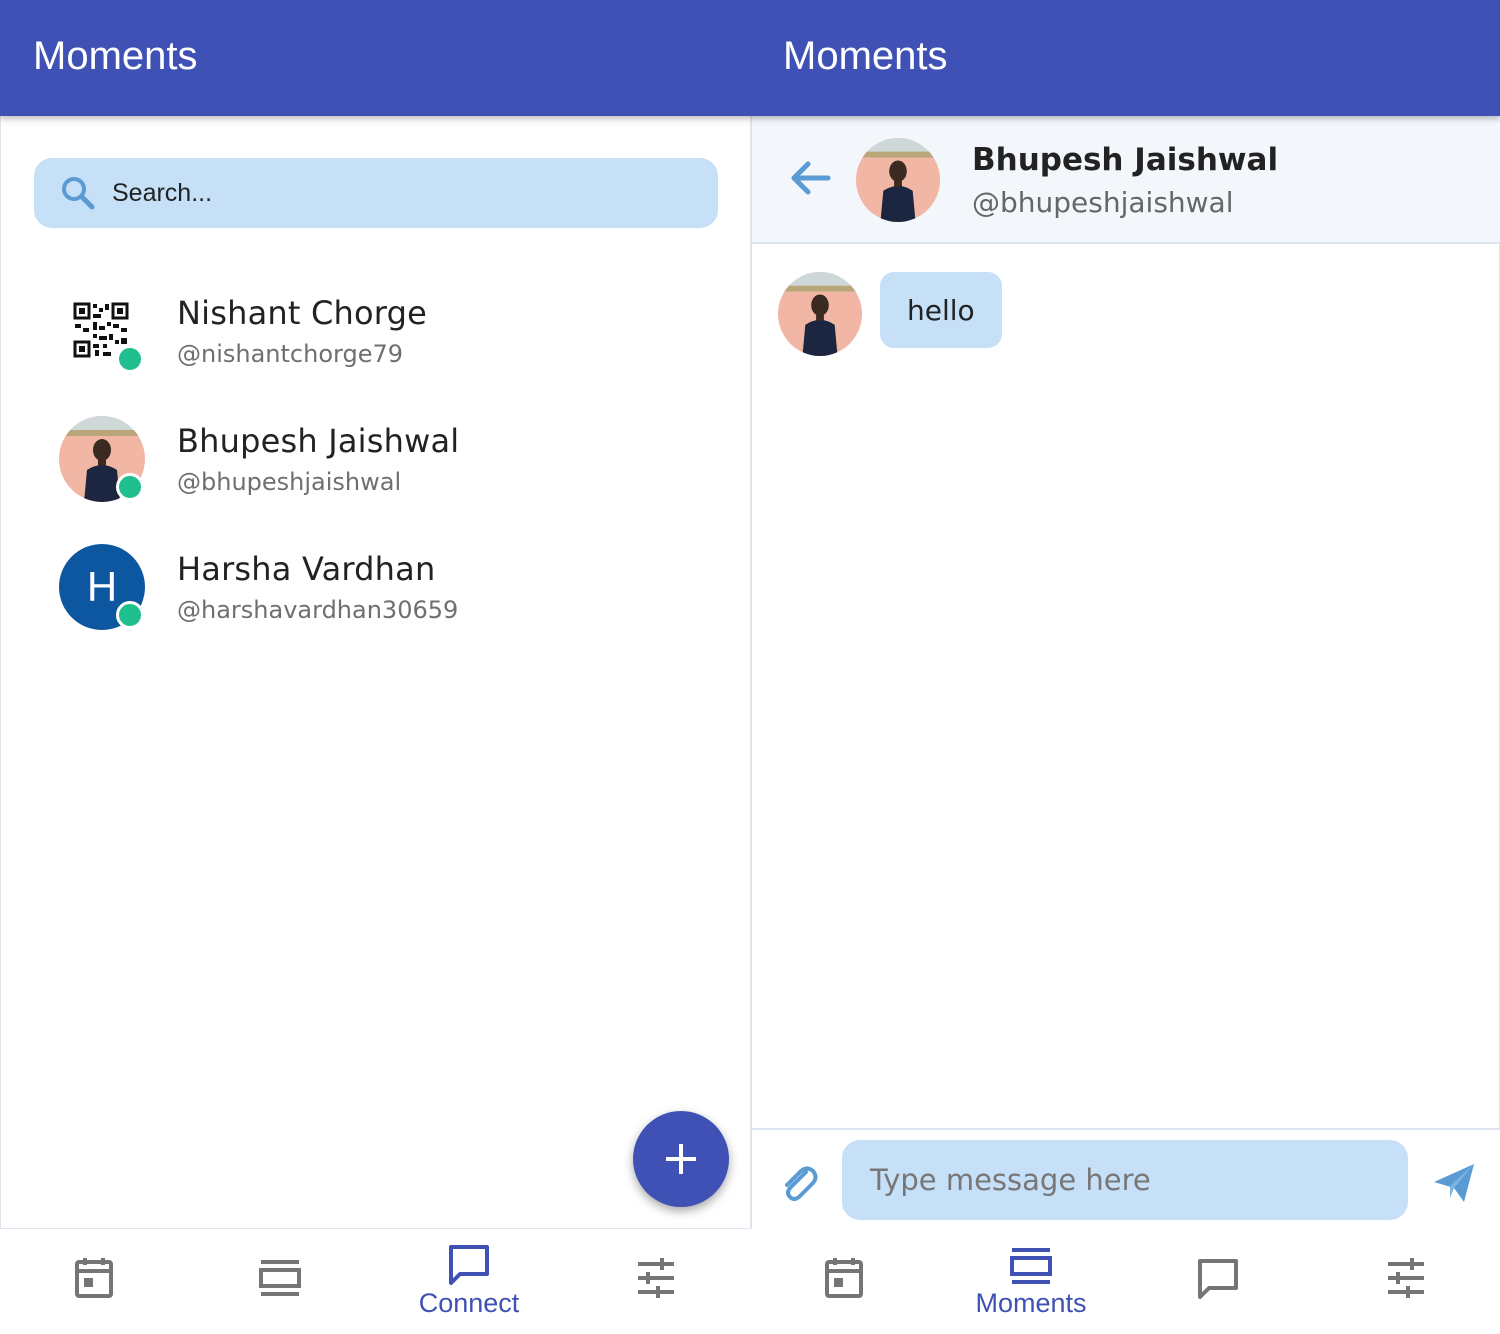  I want to click on contact-handle: @nishantchorge79, so click(290, 354).